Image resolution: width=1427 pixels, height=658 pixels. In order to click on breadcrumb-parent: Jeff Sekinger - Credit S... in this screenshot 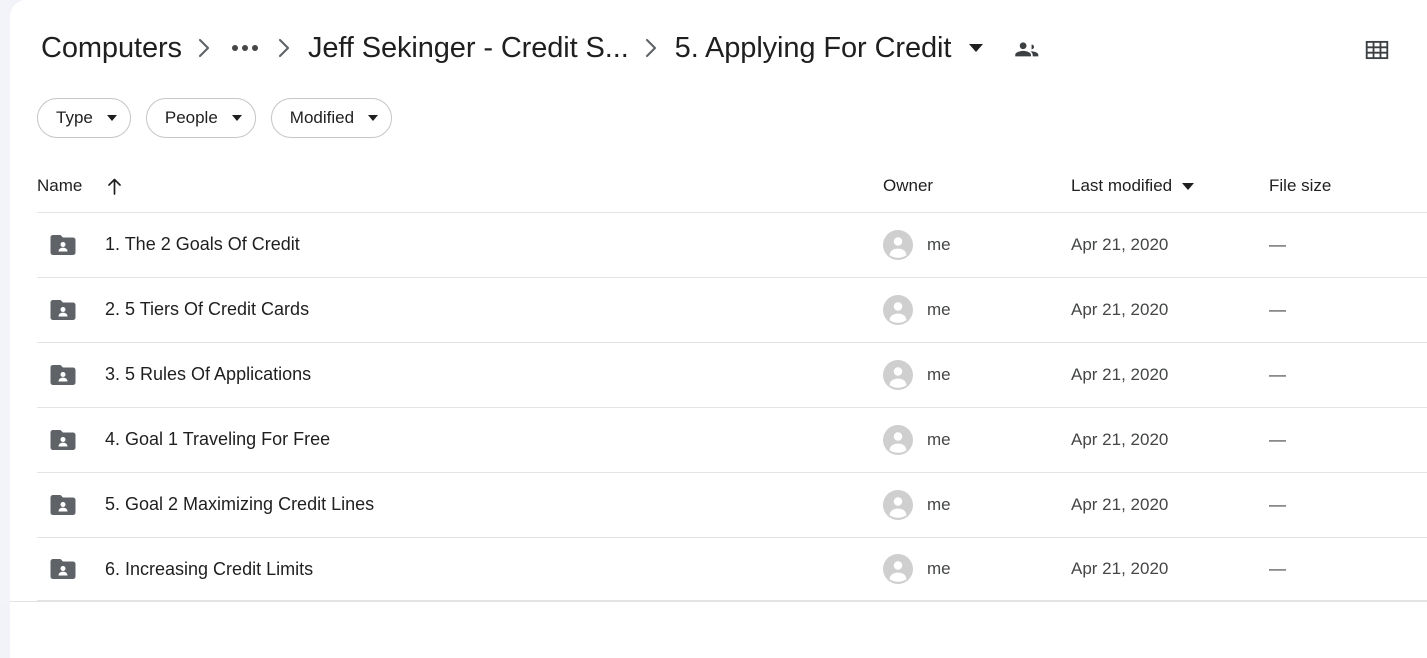, I will do `click(468, 48)`.